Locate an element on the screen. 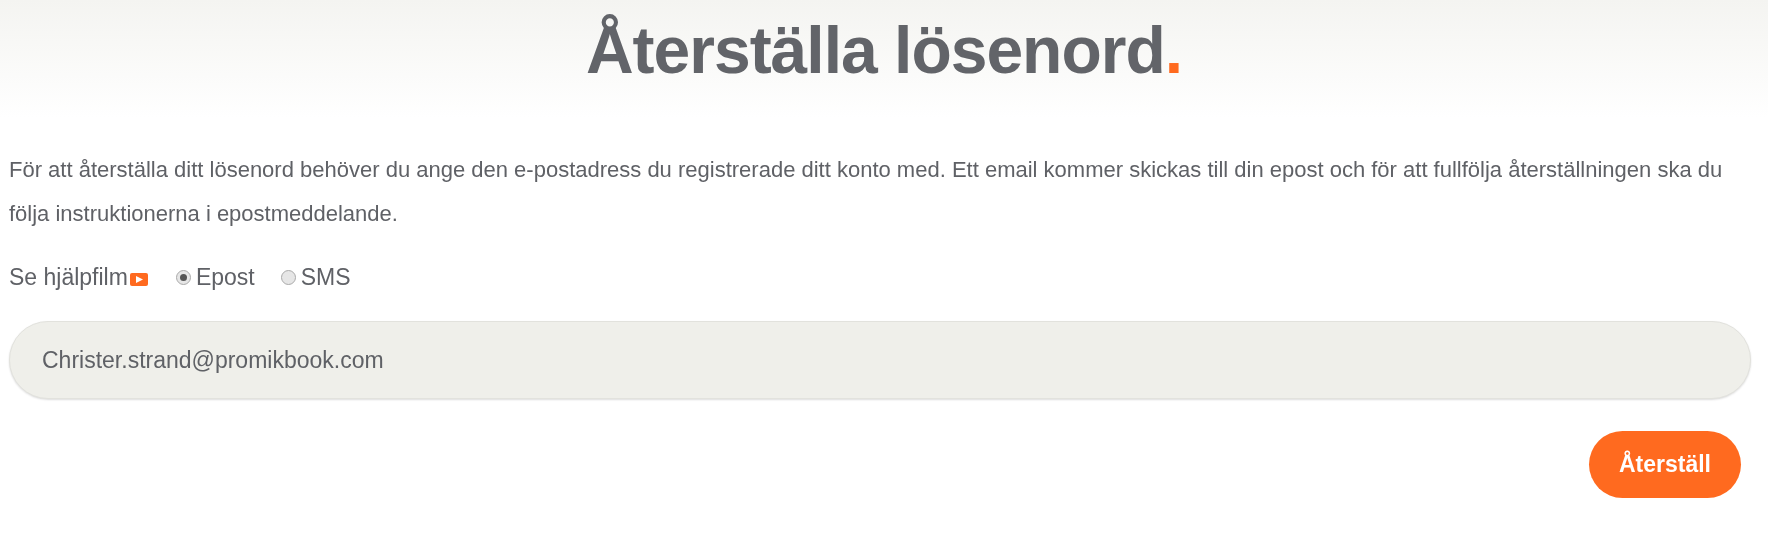 This screenshot has width=1768, height=545. radio-label: Epost is located at coordinates (225, 277).